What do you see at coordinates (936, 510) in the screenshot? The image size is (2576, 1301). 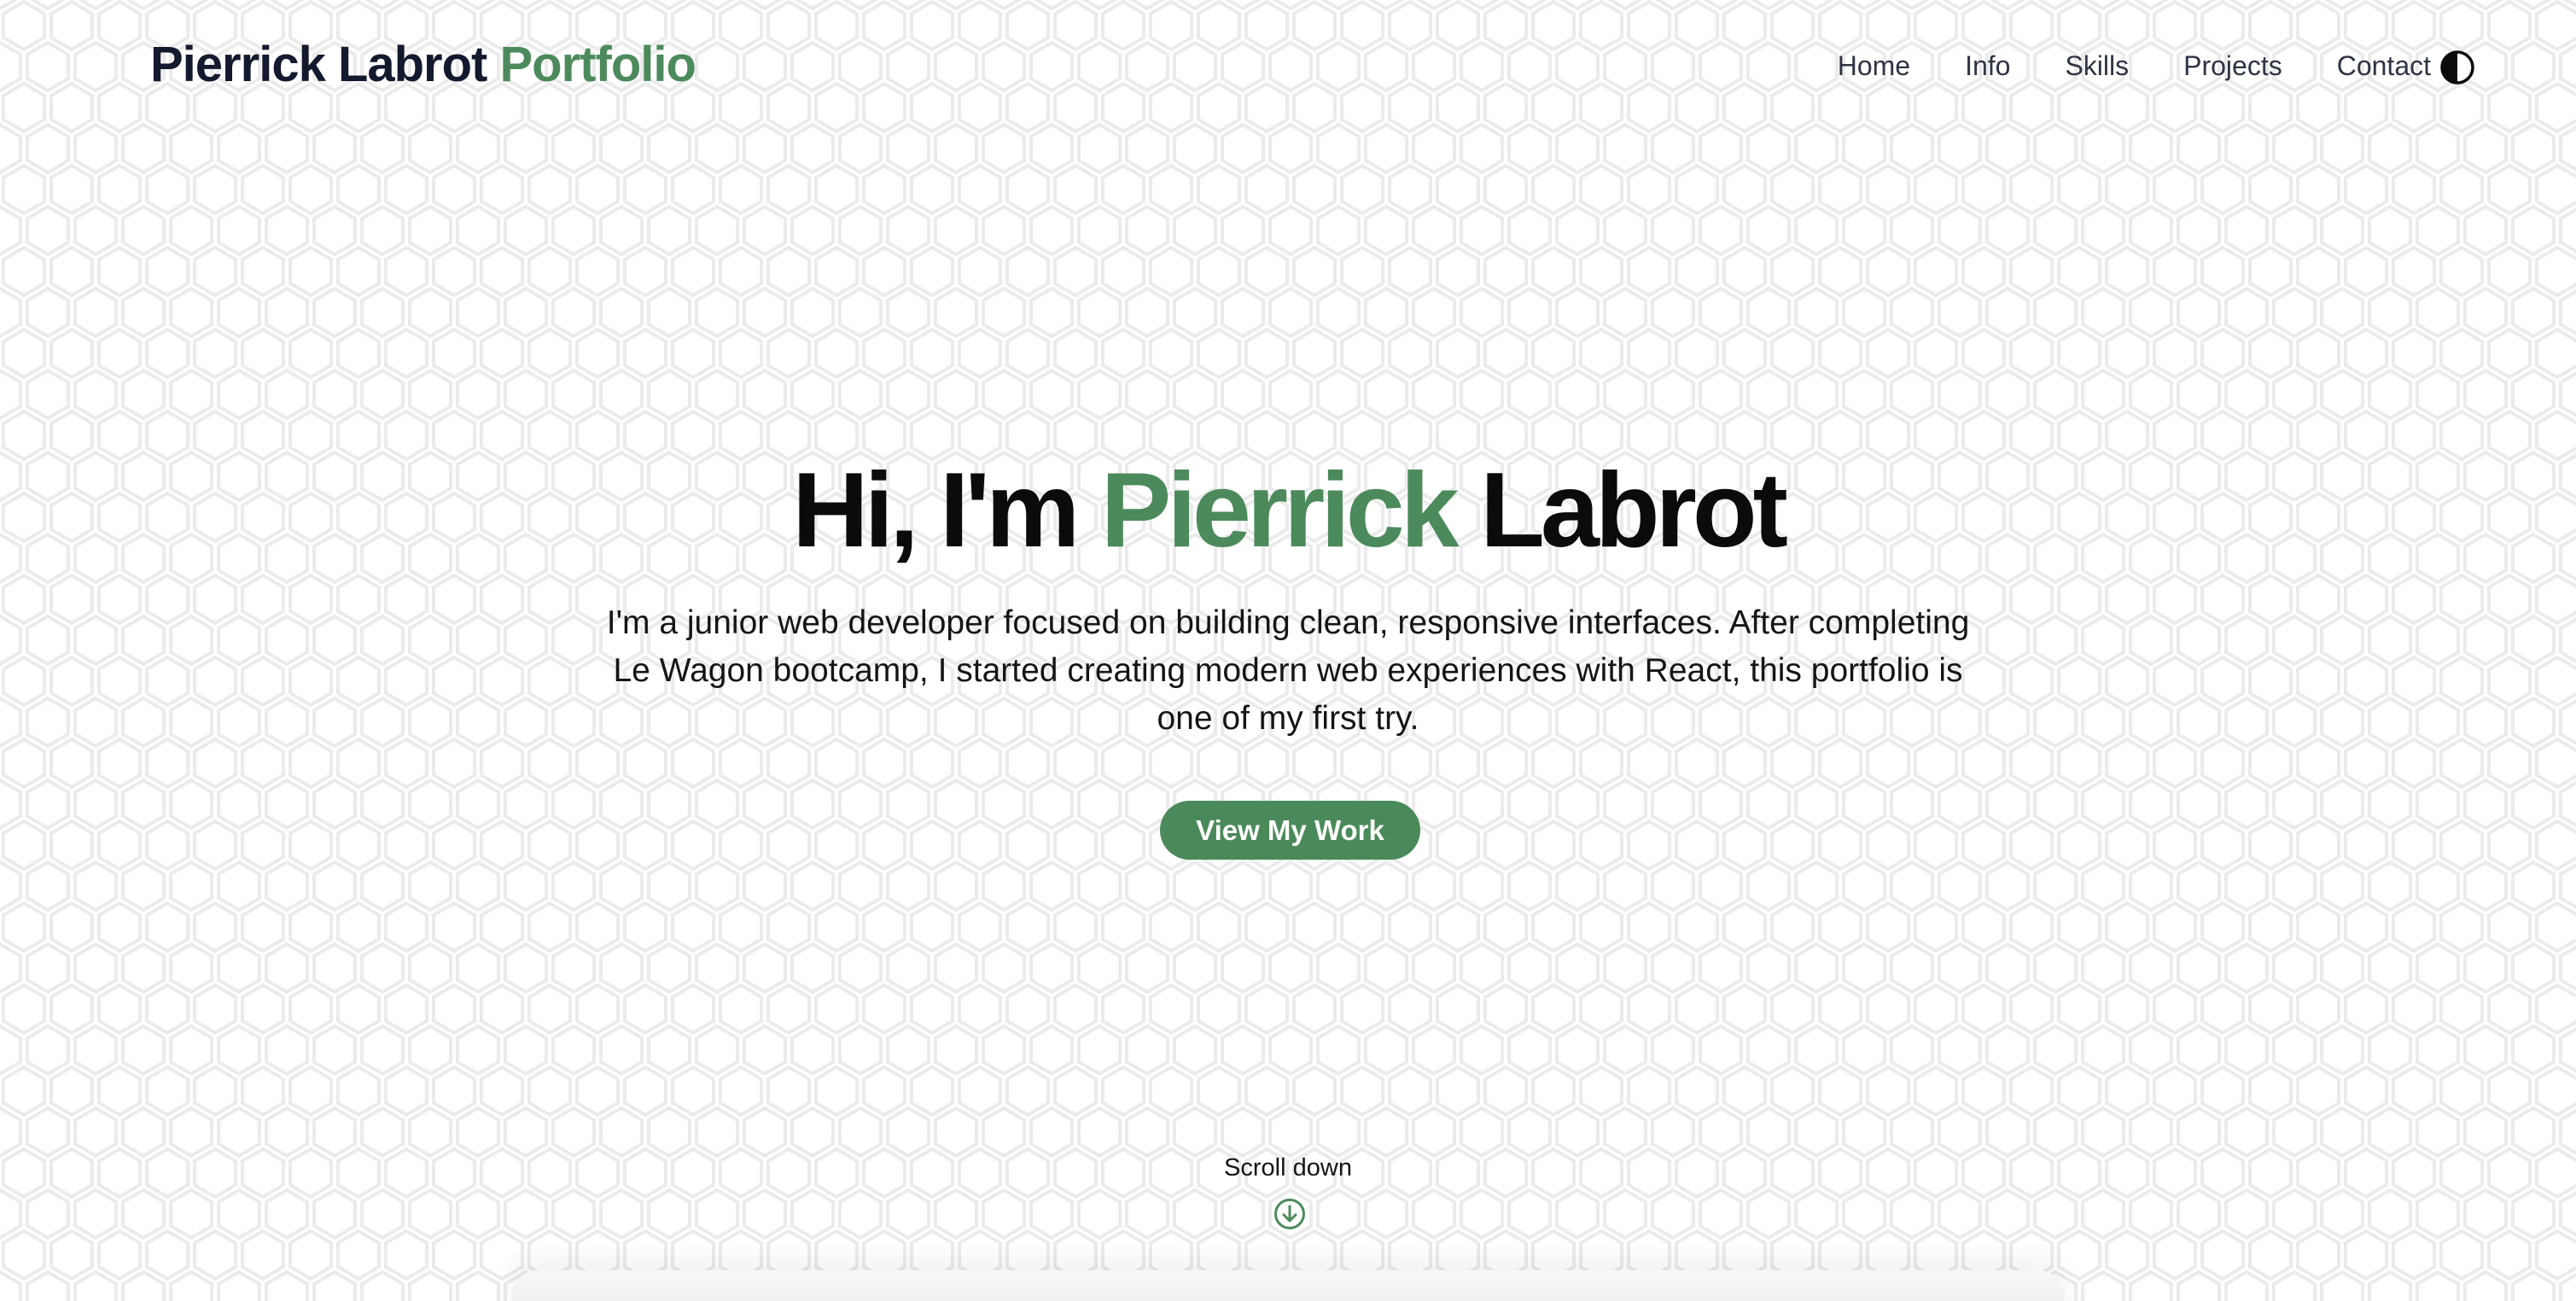 I see `hero-greeting: Hi, I'm` at bounding box center [936, 510].